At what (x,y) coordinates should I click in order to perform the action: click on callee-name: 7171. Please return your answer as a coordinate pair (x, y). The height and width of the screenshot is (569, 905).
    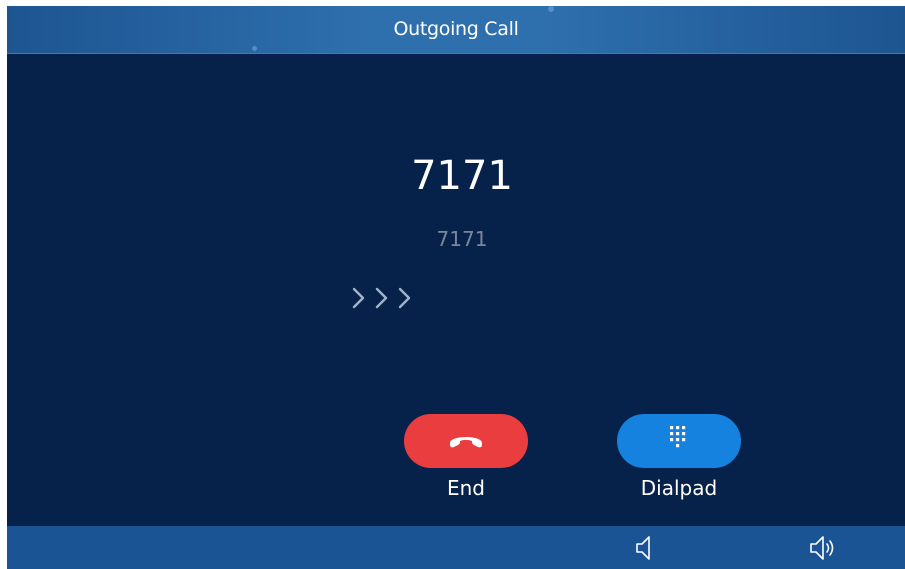
    Looking at the image, I should click on (462, 176).